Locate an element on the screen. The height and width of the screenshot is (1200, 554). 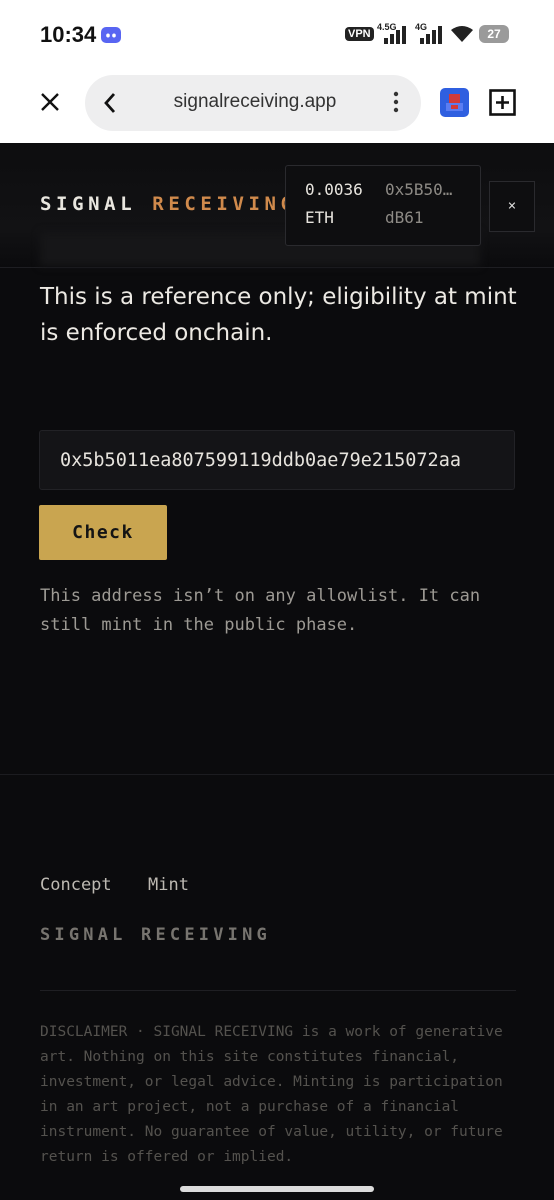
close-icon is located at coordinates (50, 102).